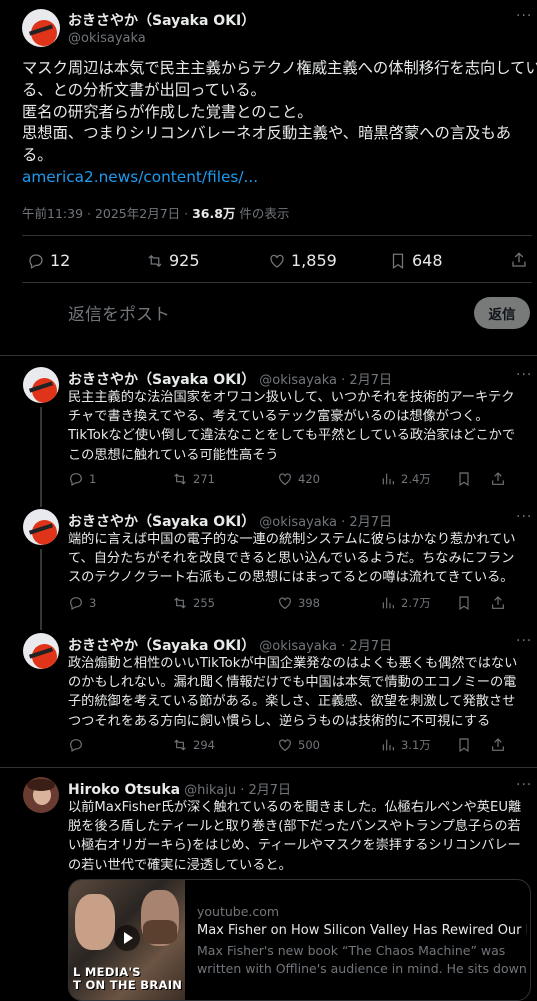 The image size is (537, 1001). What do you see at coordinates (180, 865) in the screenshot?
I see `tweet-text-line: の若い世代で確実に浸透していると。` at bounding box center [180, 865].